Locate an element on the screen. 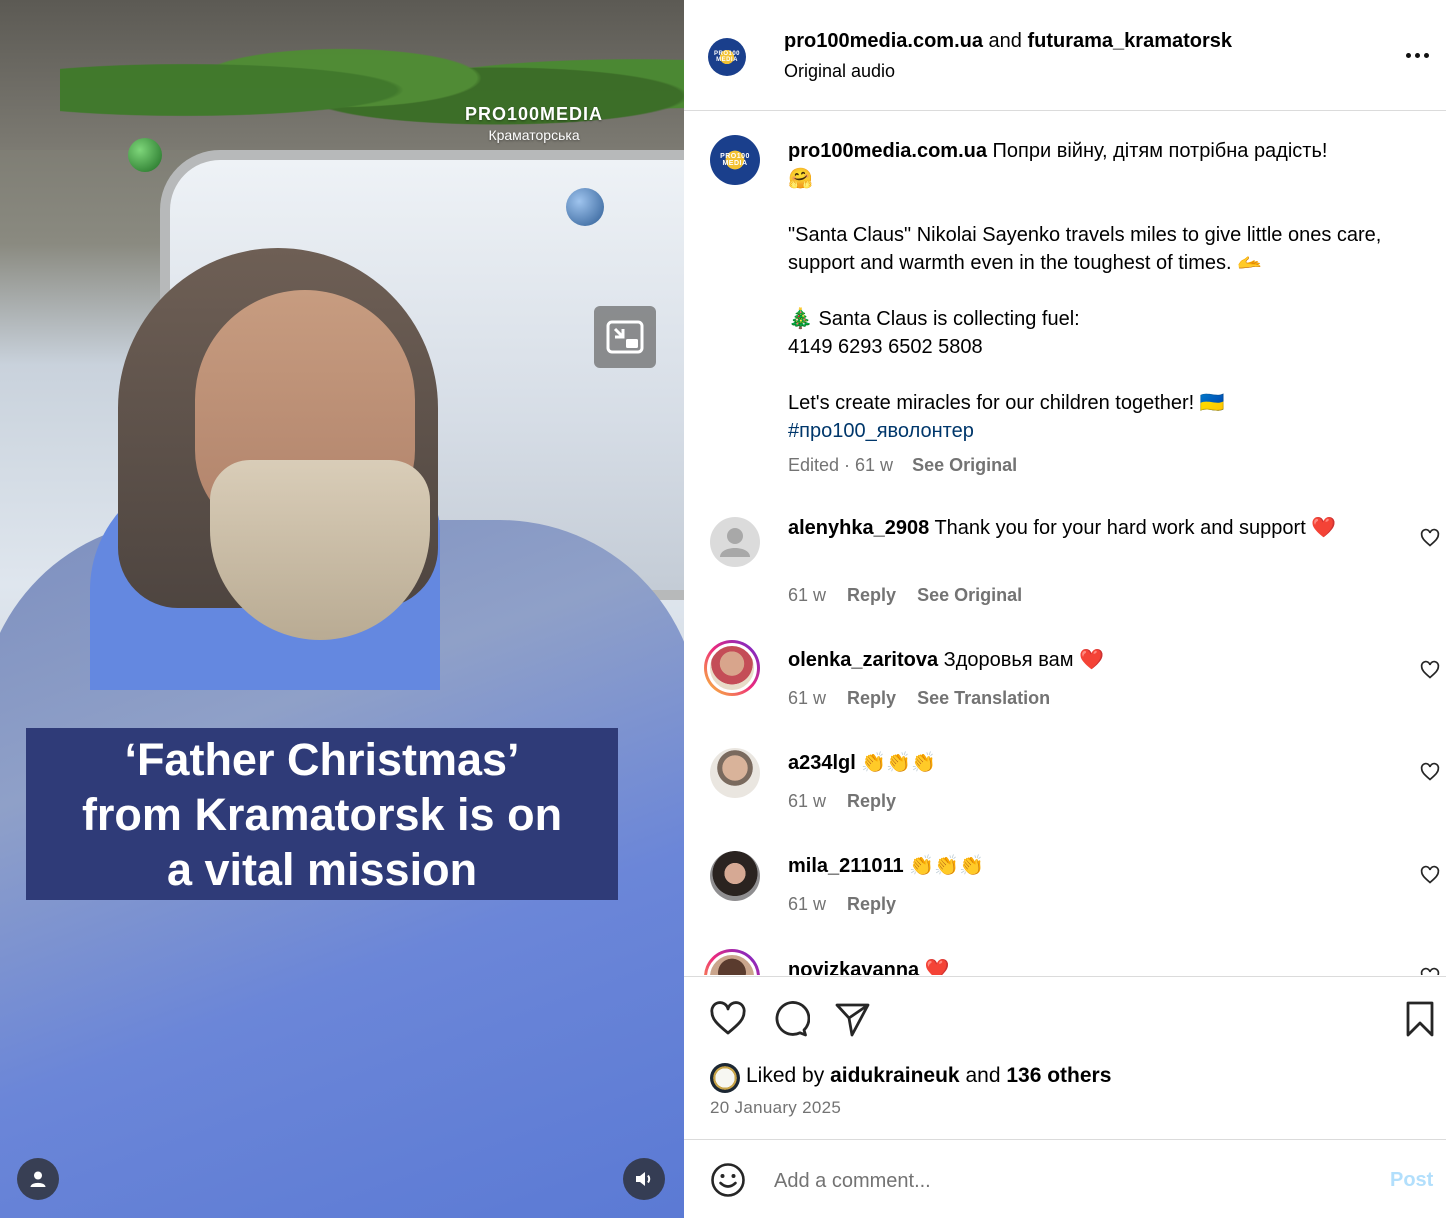 This screenshot has width=1446, height=1219. caption-avatar-logo: PRO100 MEDIA is located at coordinates (735, 160).